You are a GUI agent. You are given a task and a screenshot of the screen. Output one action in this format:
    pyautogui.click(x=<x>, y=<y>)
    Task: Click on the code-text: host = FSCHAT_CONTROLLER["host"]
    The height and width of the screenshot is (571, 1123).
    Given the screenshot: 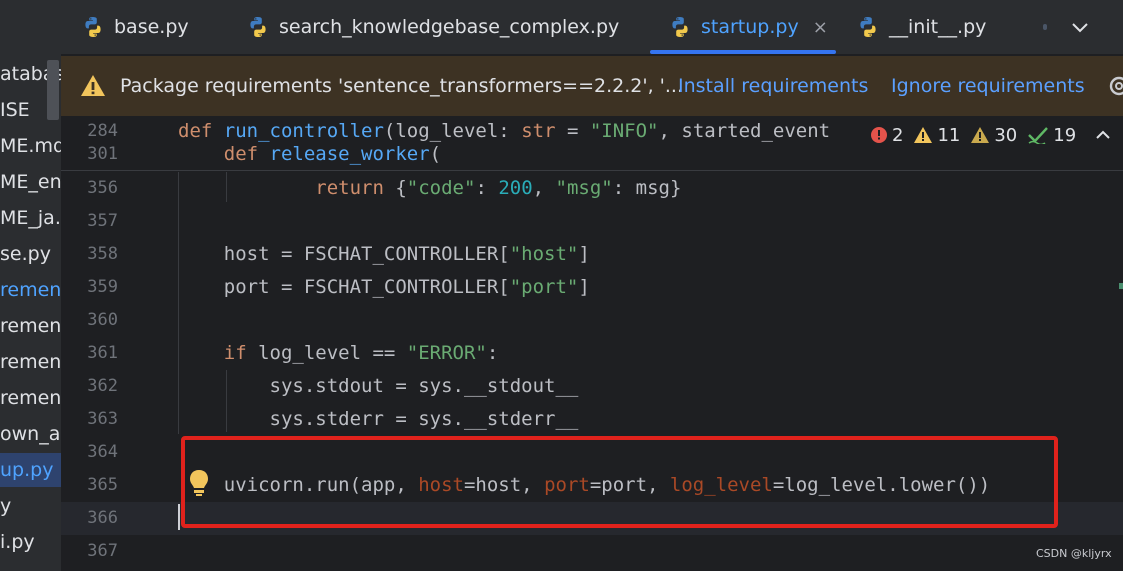 What is the action you would take?
    pyautogui.click(x=384, y=254)
    